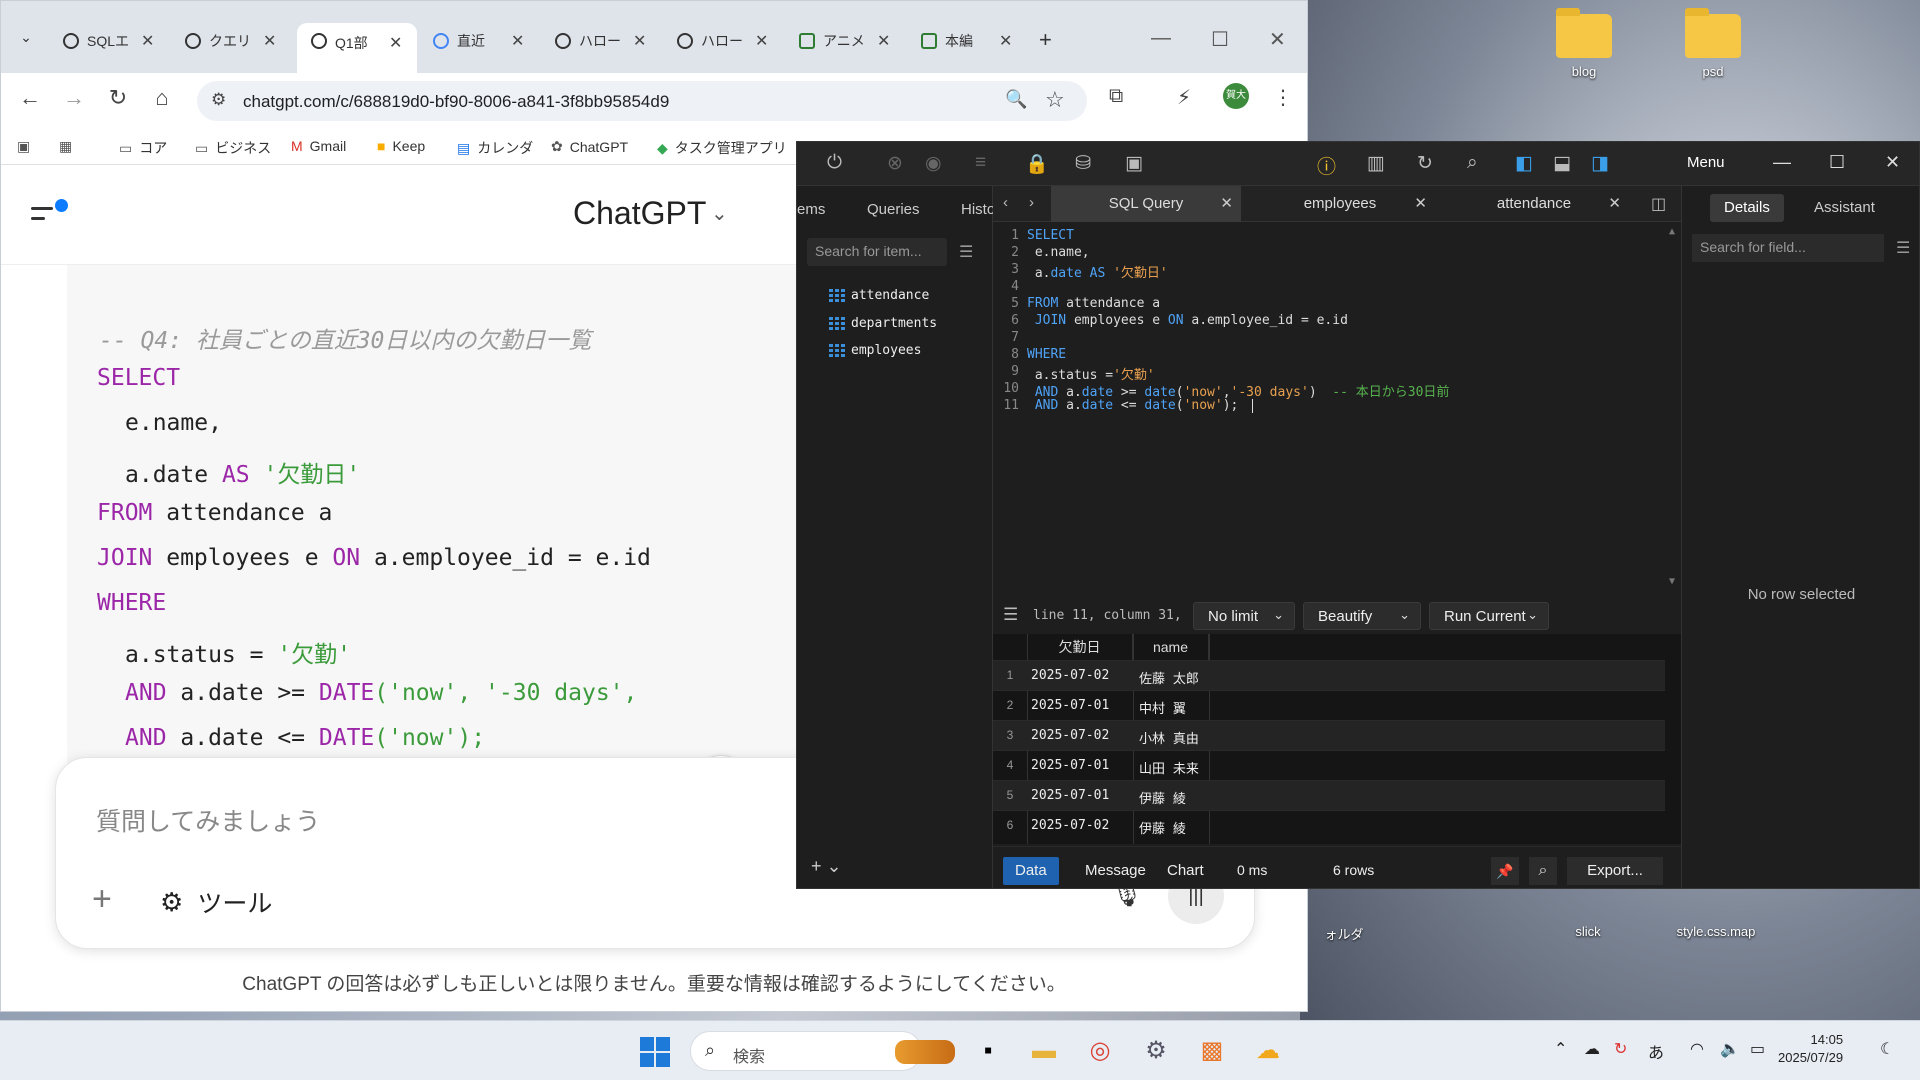 This screenshot has width=1920, height=1080. What do you see at coordinates (933, 163) in the screenshot?
I see `eye-icon: ◉` at bounding box center [933, 163].